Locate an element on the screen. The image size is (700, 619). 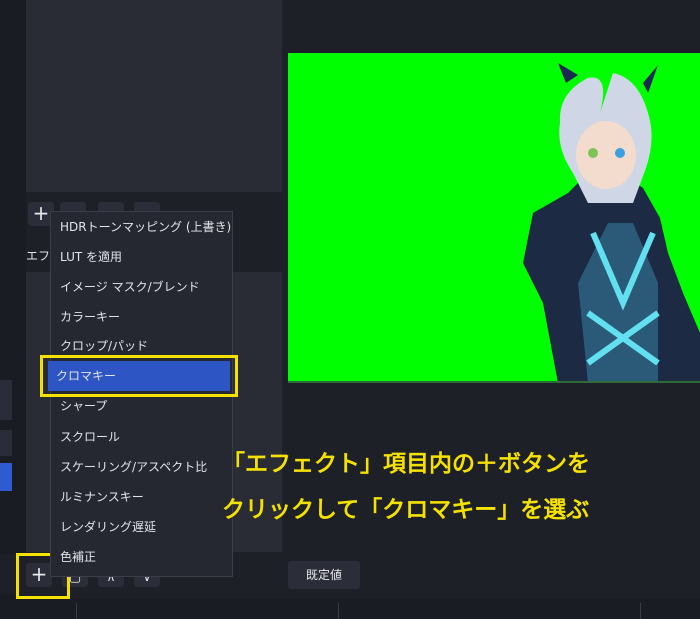
plus-icon: + is located at coordinates (41, 213).